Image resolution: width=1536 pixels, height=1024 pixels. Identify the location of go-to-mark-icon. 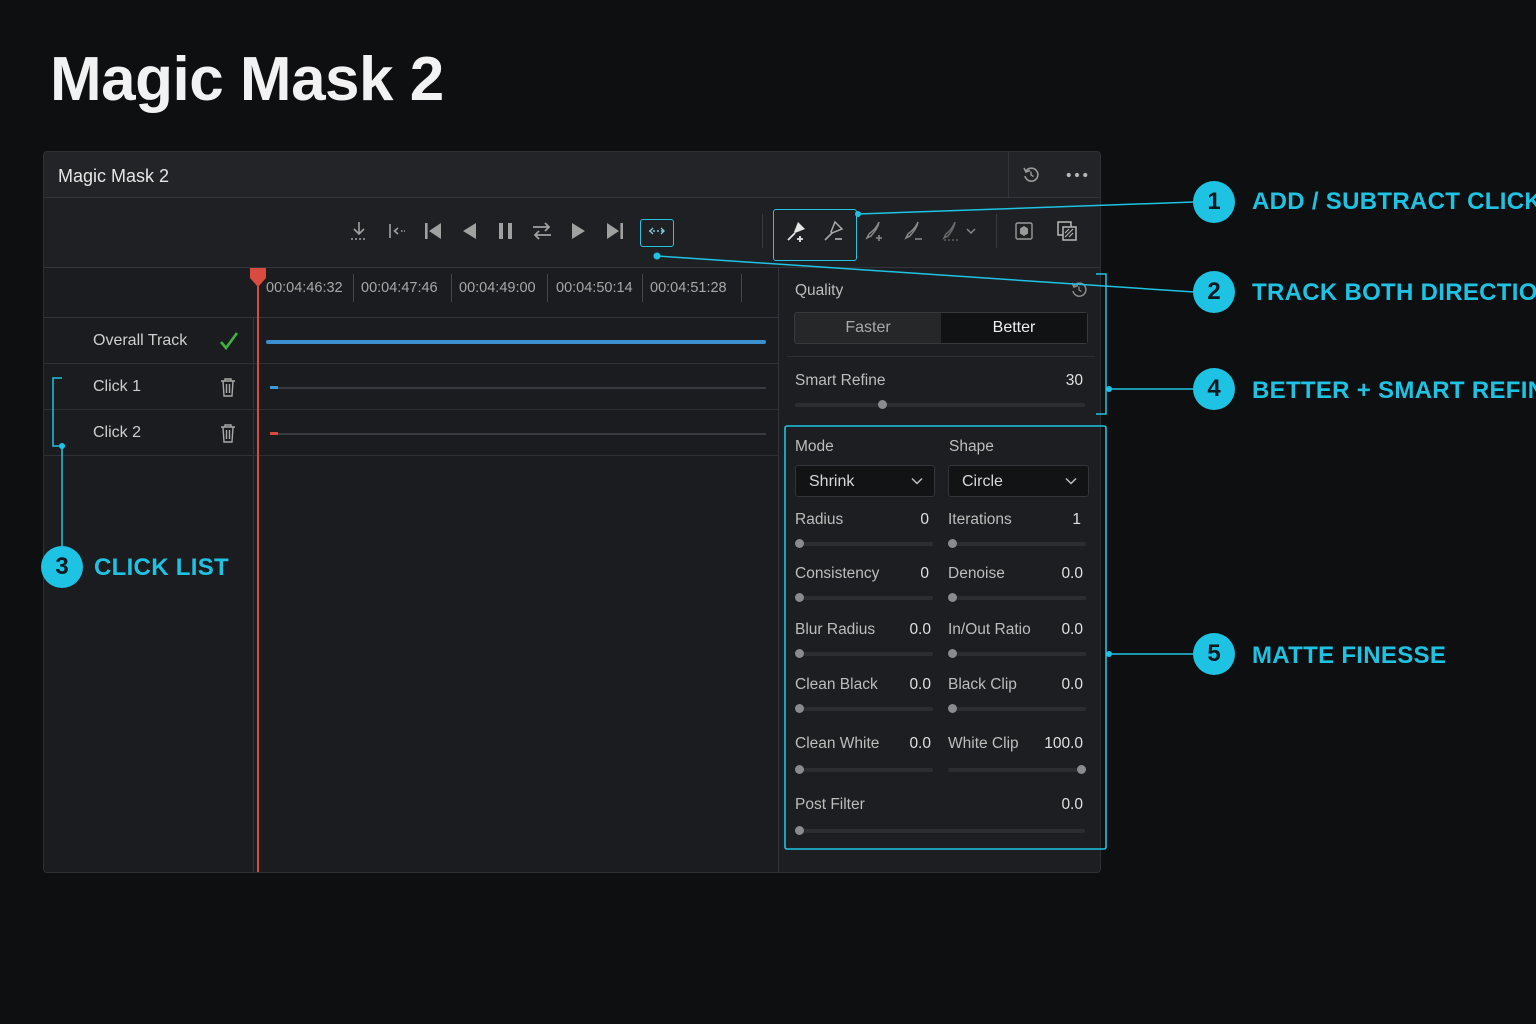
(397, 231).